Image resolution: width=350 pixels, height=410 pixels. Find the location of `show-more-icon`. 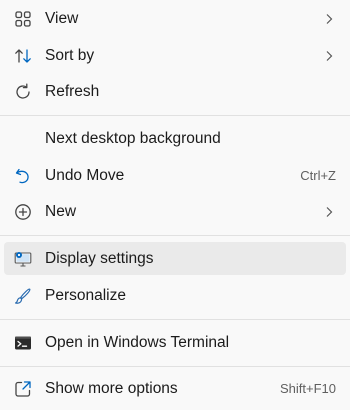

show-more-icon is located at coordinates (23, 389).